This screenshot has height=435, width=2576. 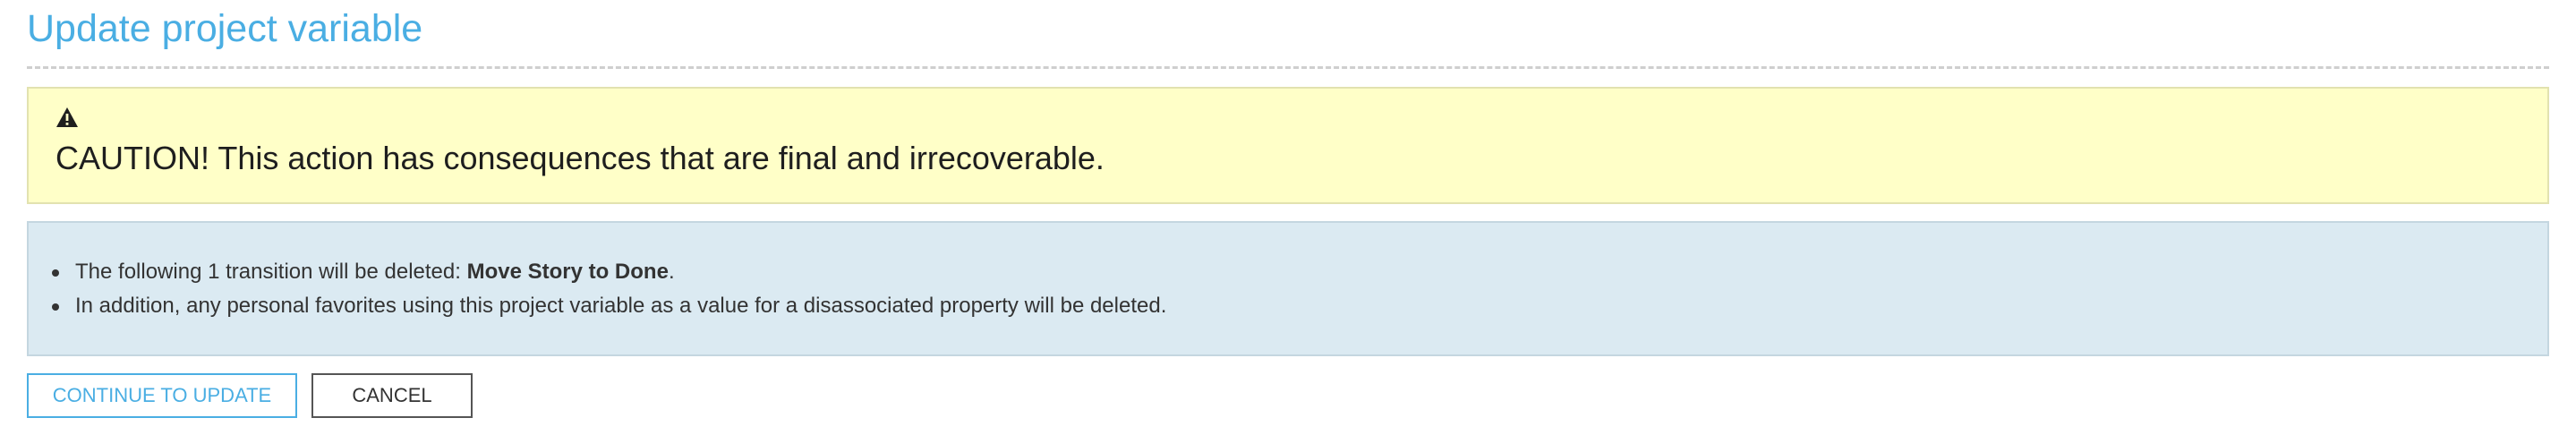 What do you see at coordinates (162, 395) in the screenshot?
I see `continue-to-update-button: CONTINUE TO UPDATE` at bounding box center [162, 395].